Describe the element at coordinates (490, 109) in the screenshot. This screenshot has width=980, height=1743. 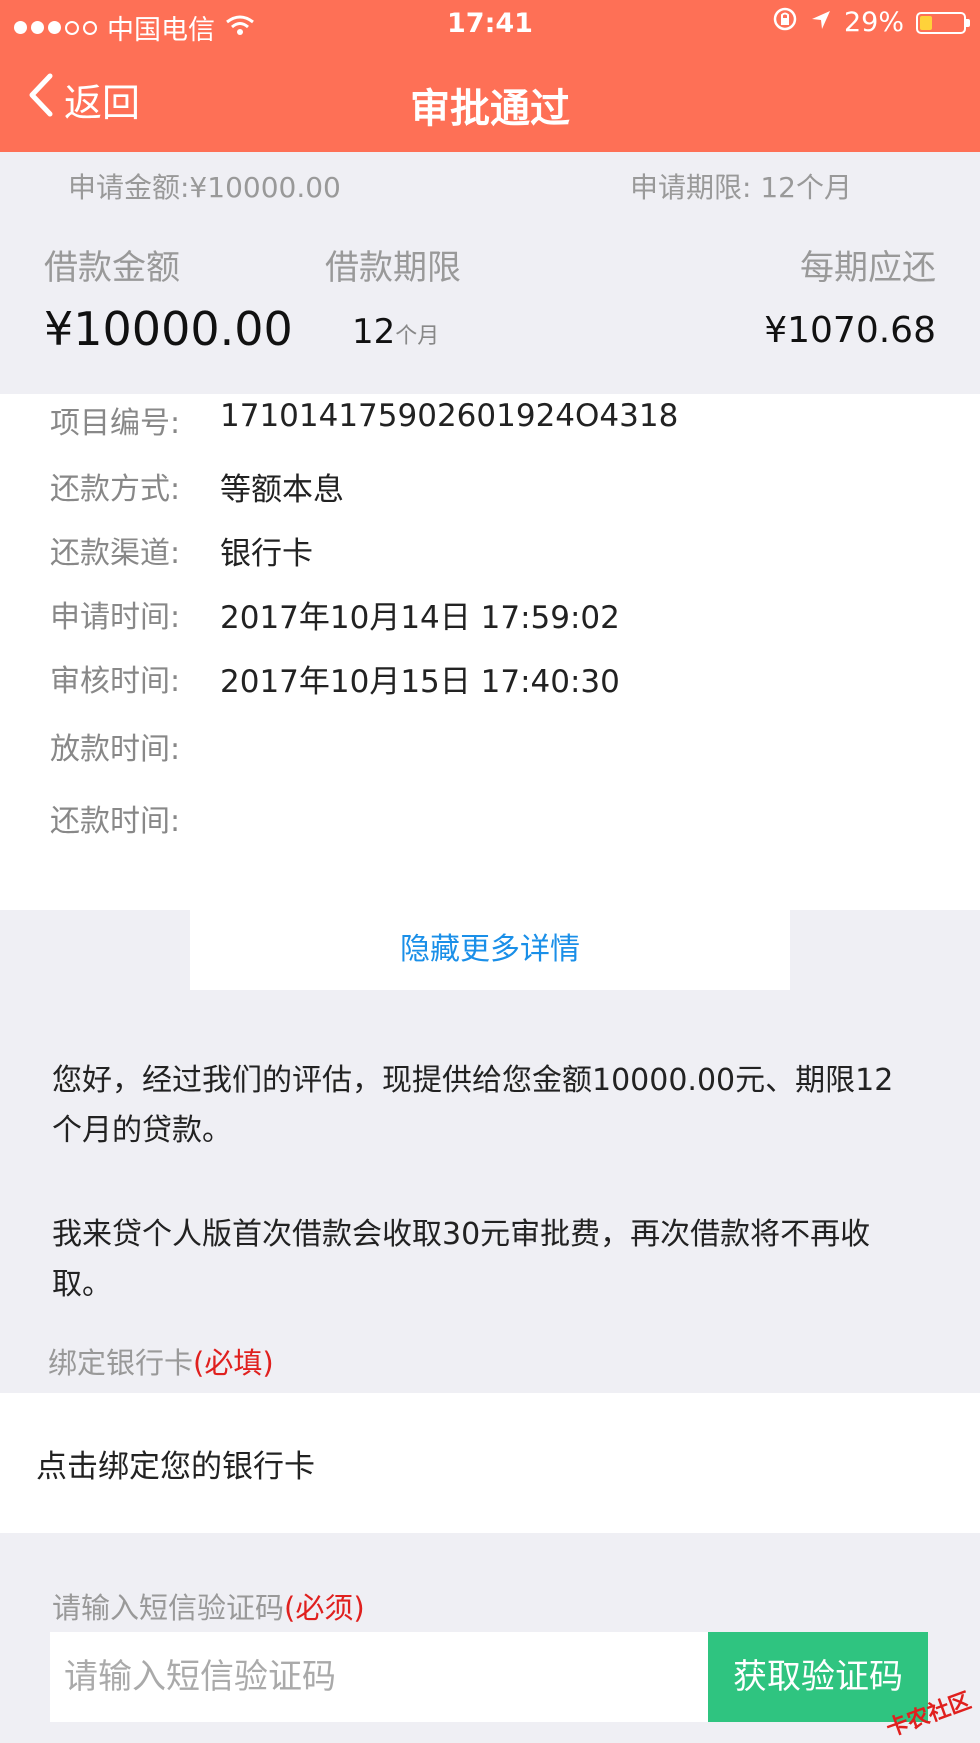
I see `page-title: 审批通过` at that location.